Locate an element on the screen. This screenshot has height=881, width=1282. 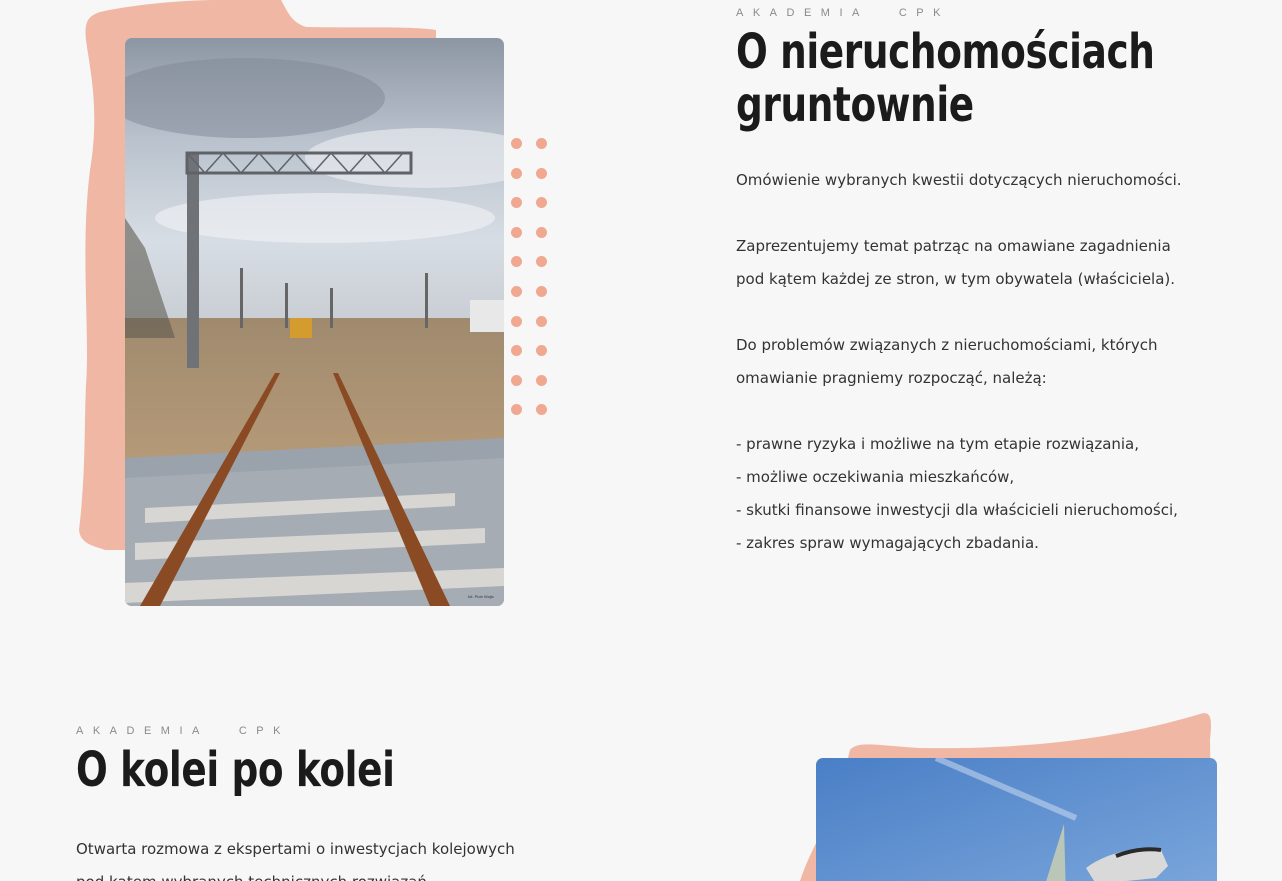
page-title: O nieruchomościach gruntownie is located at coordinates (945, 78).